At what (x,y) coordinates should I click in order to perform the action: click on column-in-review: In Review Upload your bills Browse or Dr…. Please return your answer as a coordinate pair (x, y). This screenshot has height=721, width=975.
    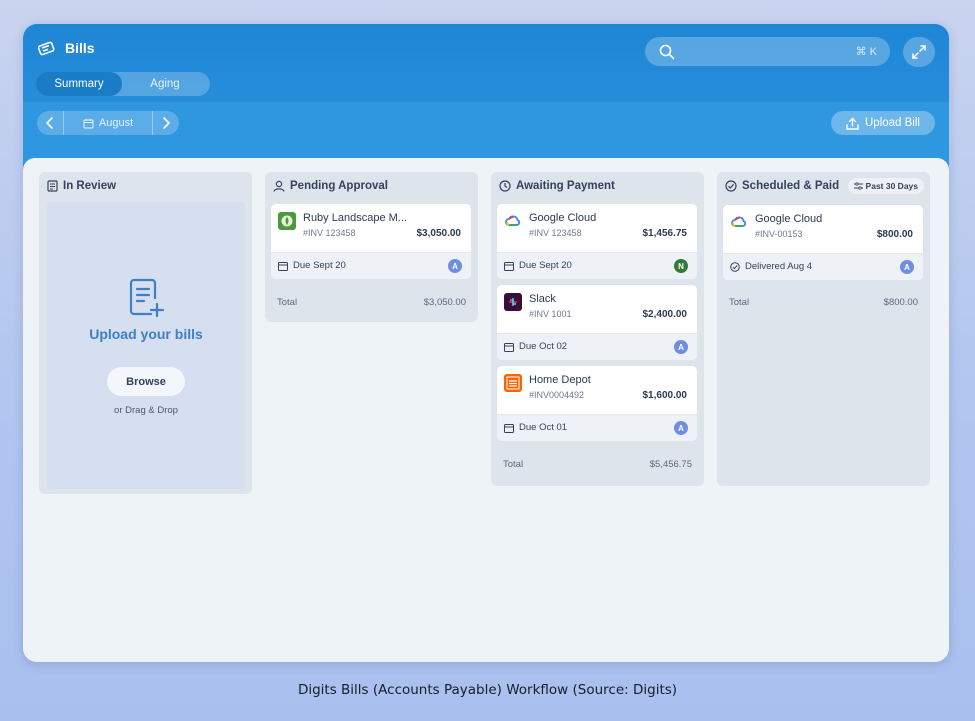
    Looking at the image, I should click on (145, 333).